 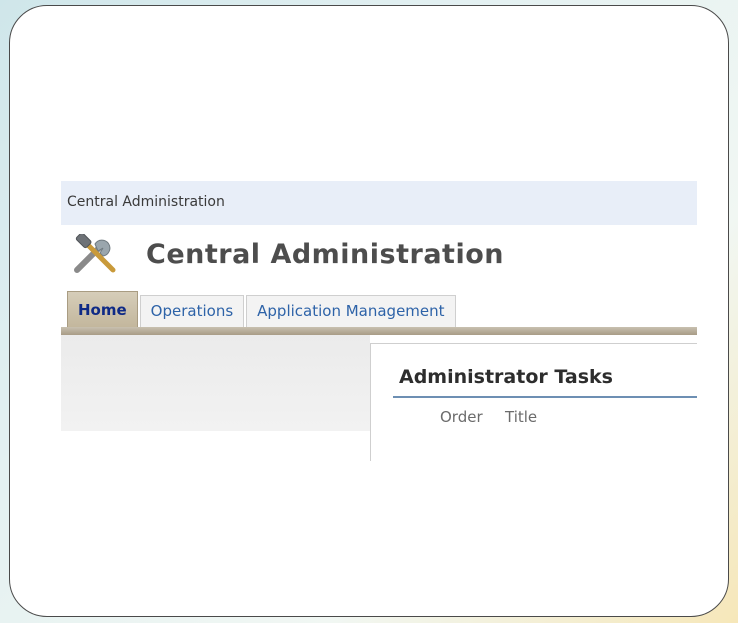 What do you see at coordinates (192, 311) in the screenshot?
I see `tab-operations: Operations` at bounding box center [192, 311].